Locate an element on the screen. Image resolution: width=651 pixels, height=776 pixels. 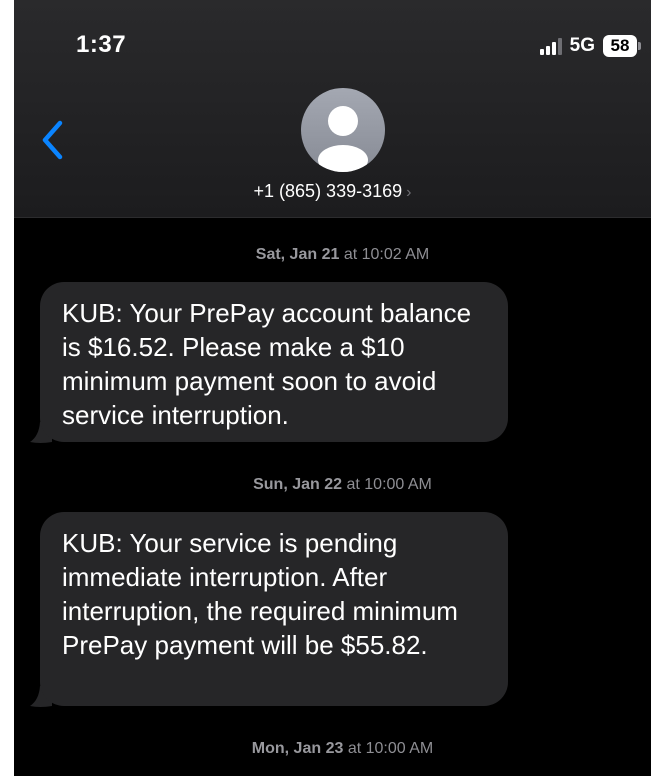
message-timestamp: Sun, Jan 22 at 10:00 AM is located at coordinates (332, 485).